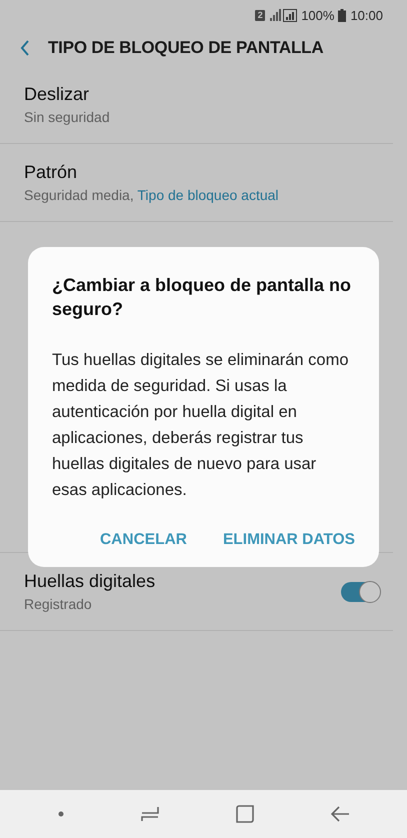 Image resolution: width=407 pixels, height=838 pixels. Describe the element at coordinates (283, 15) in the screenshot. I see `signal-icon` at that location.